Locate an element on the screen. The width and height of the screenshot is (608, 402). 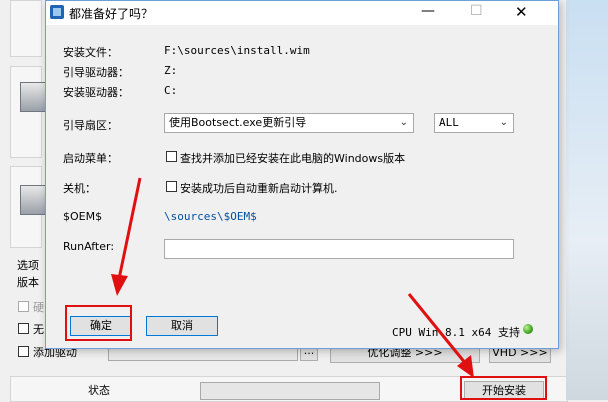
arrow-to-ok is located at coordinates (129, 228).